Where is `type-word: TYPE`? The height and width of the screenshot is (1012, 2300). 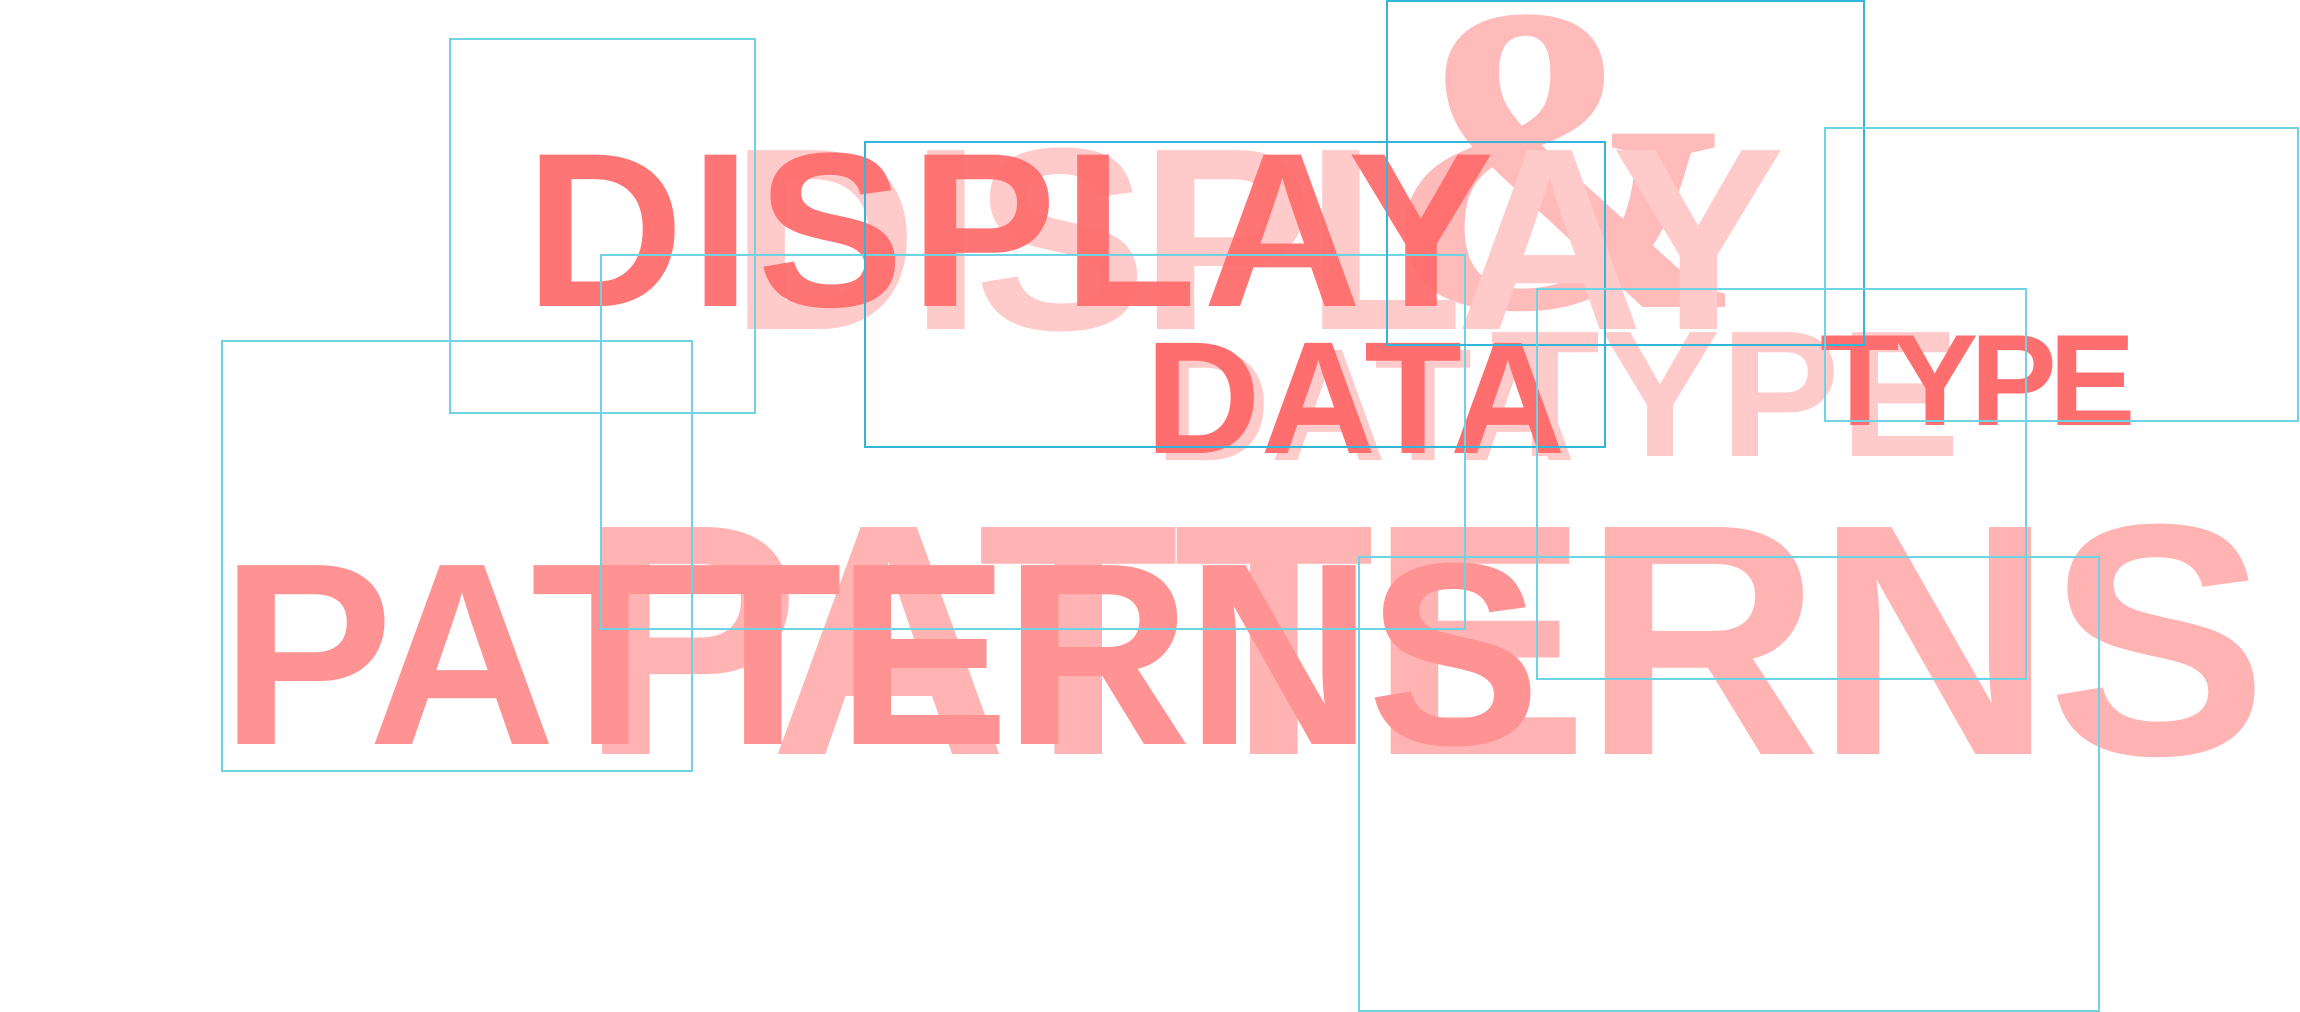 type-word: TYPE is located at coordinates (1978, 380).